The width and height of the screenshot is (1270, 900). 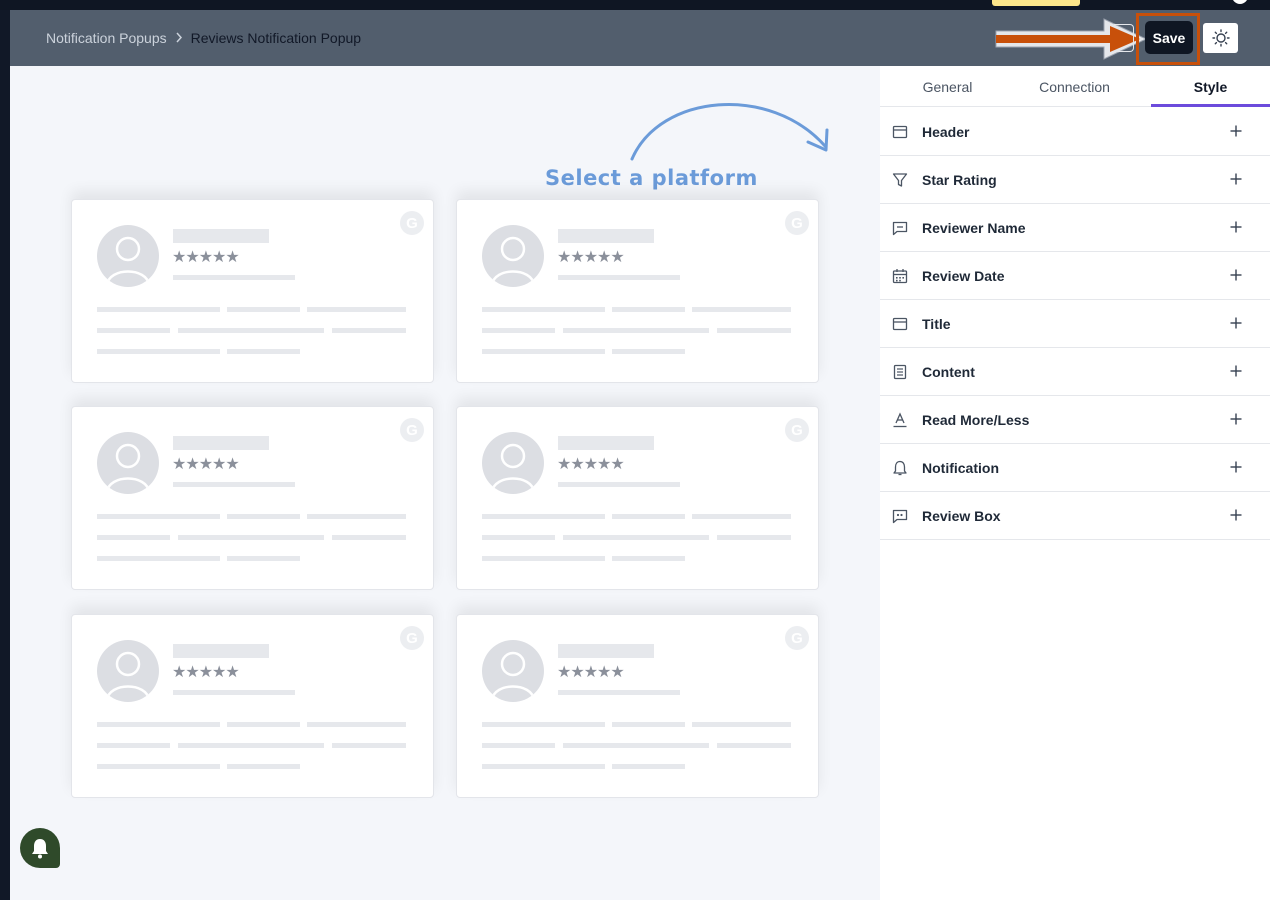 I want to click on document-icon, so click(x=900, y=372).